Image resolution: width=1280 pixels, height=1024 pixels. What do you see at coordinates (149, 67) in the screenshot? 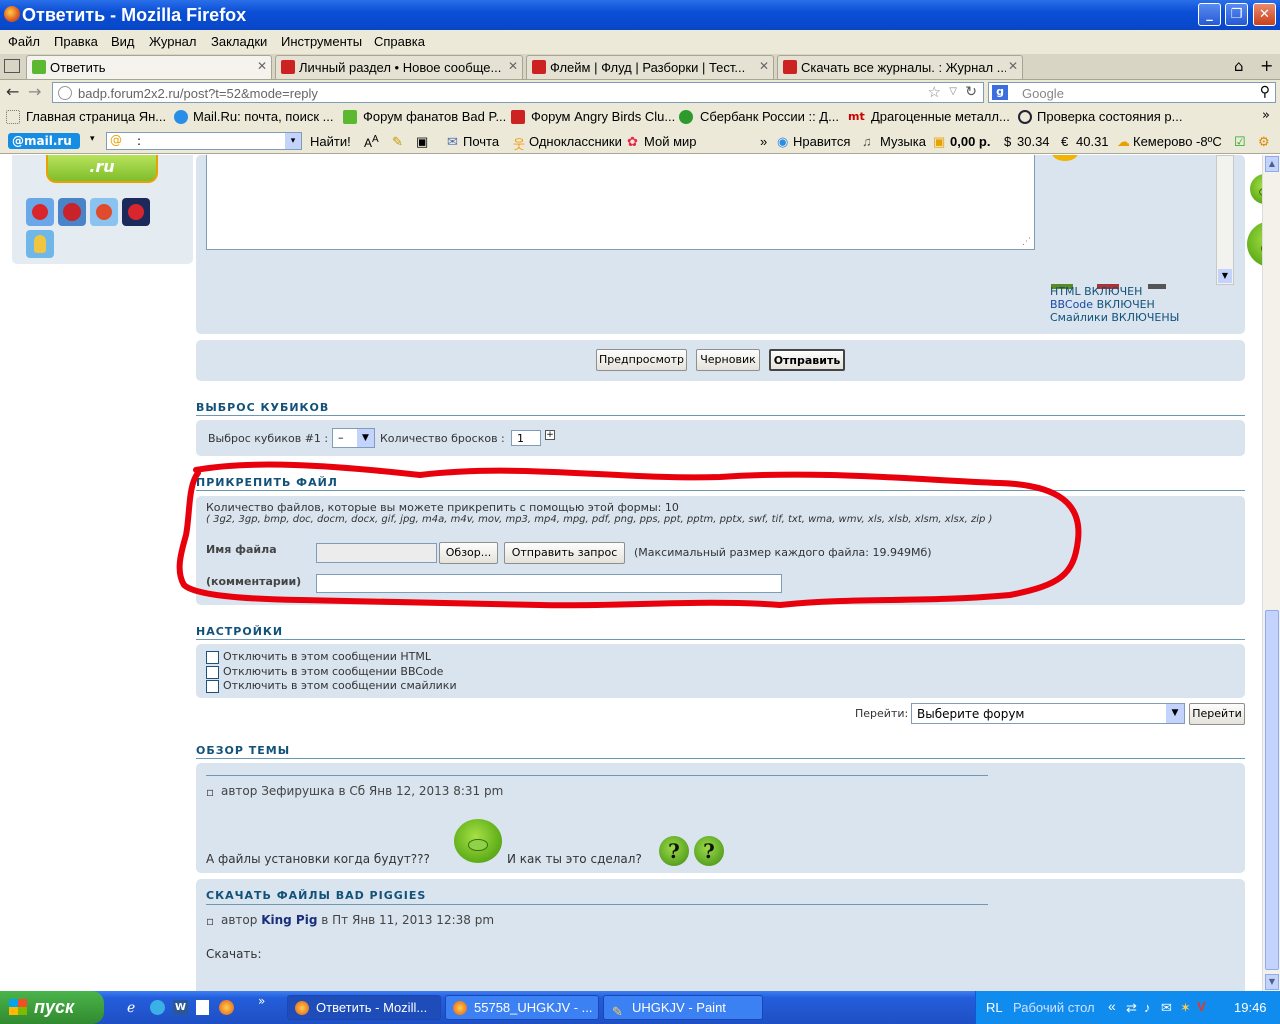
I see `tab-reply: Ответить ✕` at bounding box center [149, 67].